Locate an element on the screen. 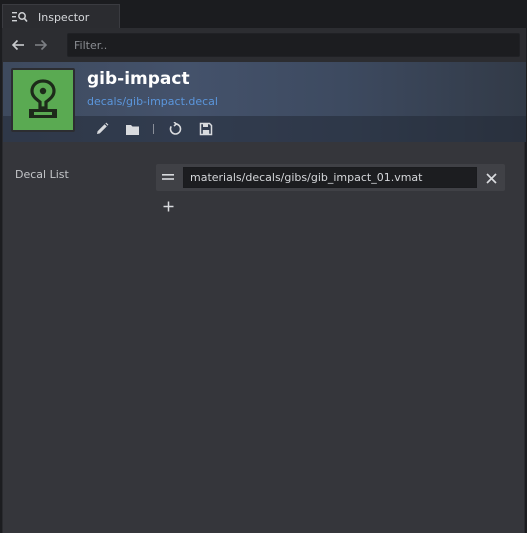 This screenshot has height=533, width=527. decal-stamp-icon is located at coordinates (43, 98).